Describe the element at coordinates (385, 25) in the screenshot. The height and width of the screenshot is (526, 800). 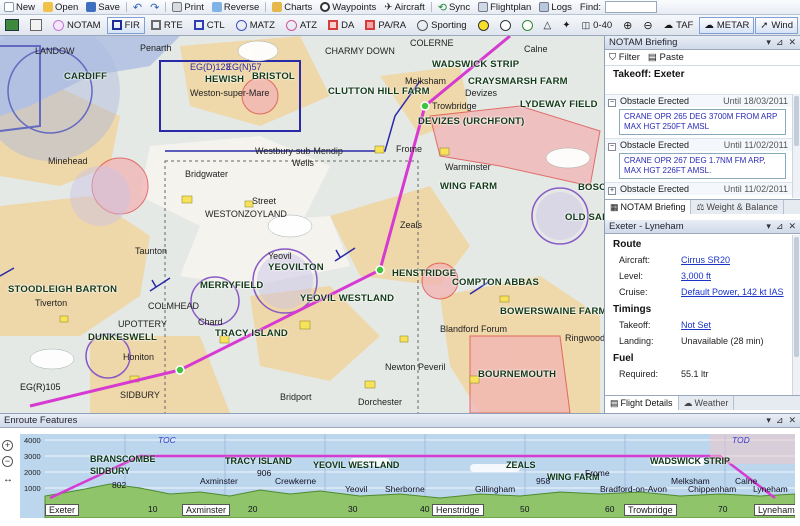
I see `filter-pa-ra: PA/RA` at that location.